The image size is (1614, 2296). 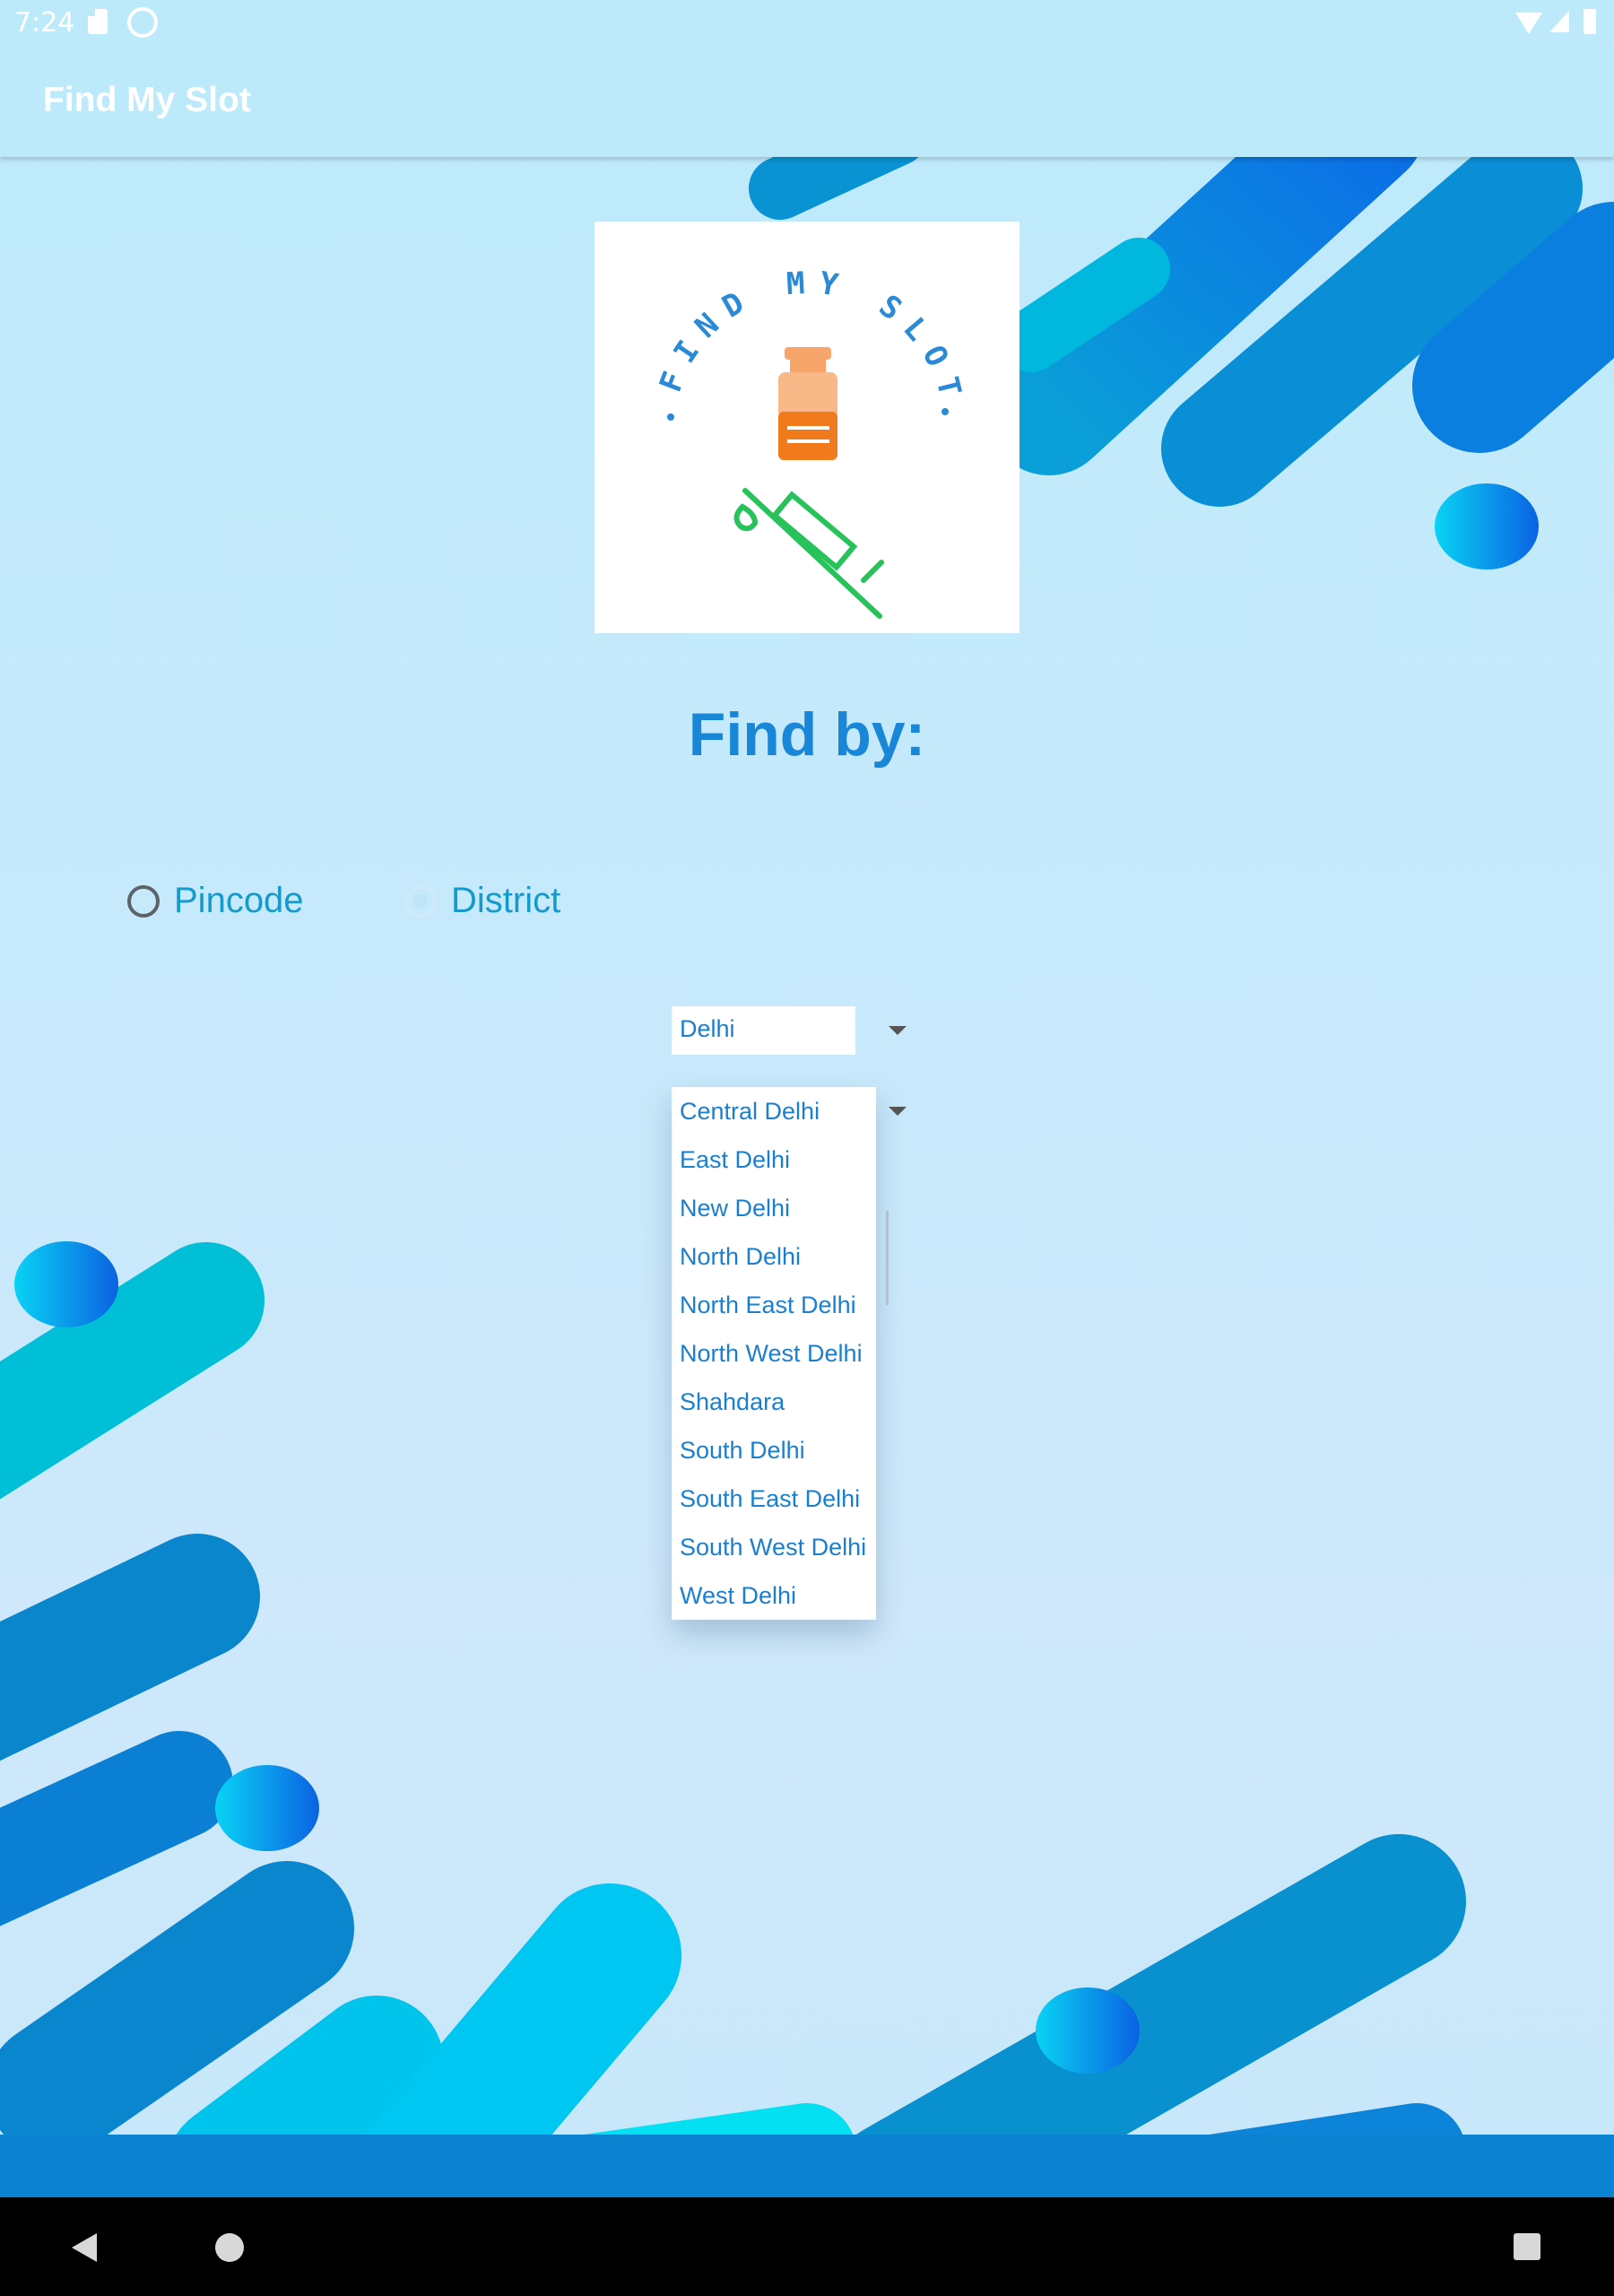 I want to click on district-select-chevron-down-icon, so click(x=898, y=1111).